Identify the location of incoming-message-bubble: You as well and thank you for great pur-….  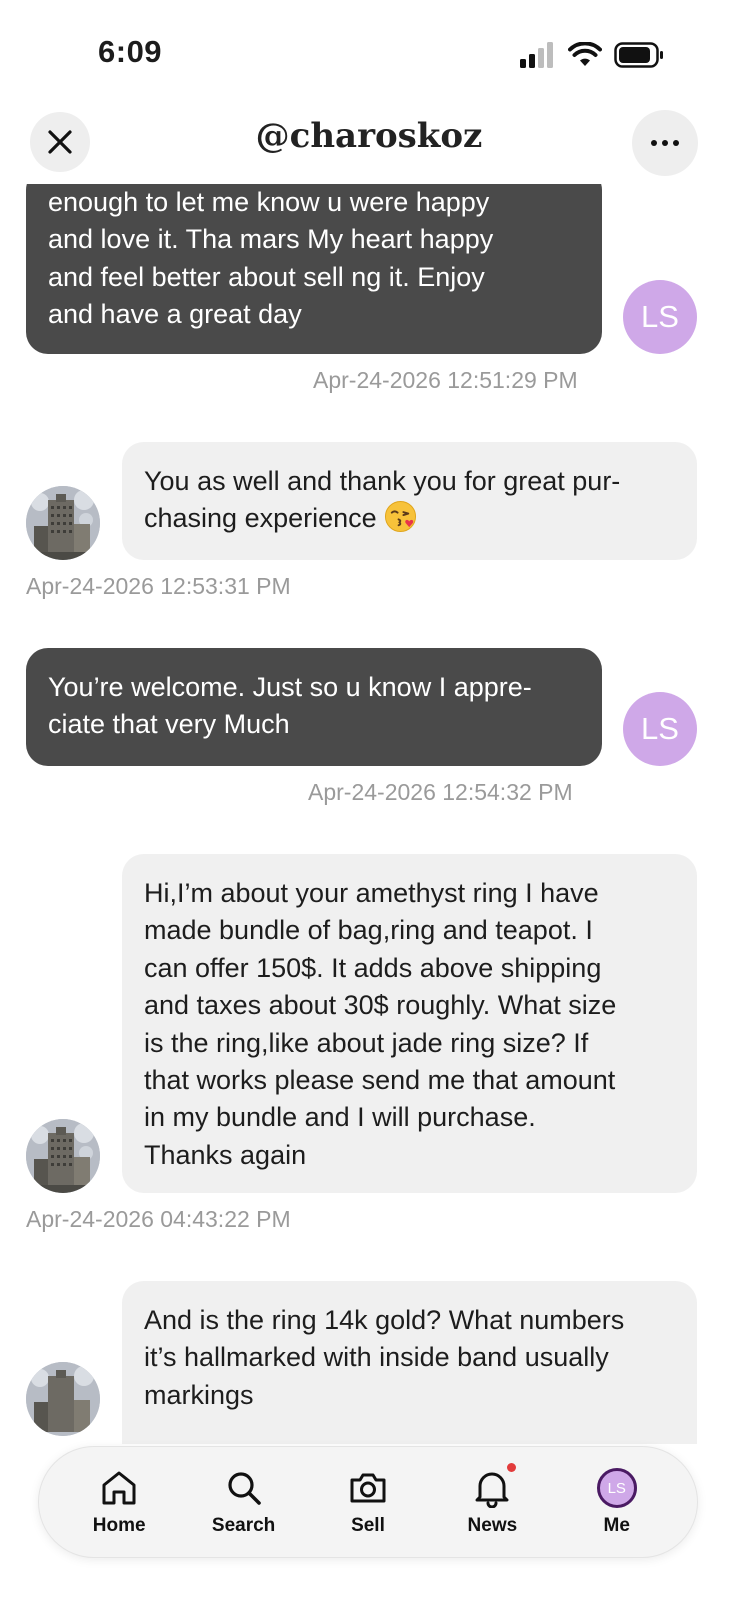
(409, 501).